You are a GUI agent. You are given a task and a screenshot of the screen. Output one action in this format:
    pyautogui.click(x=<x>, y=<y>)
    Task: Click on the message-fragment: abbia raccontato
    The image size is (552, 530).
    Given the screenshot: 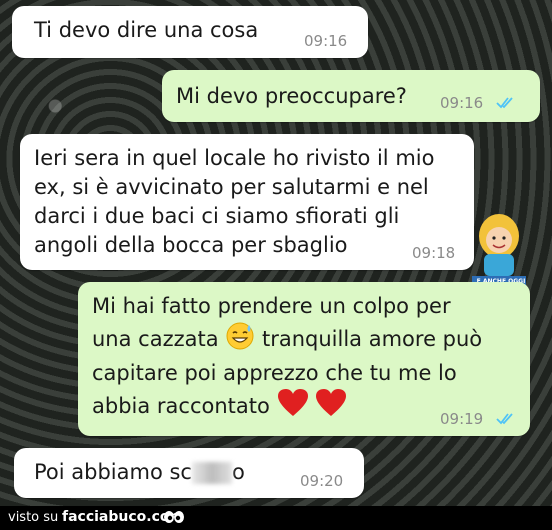 What is the action you would take?
    pyautogui.click(x=181, y=406)
    